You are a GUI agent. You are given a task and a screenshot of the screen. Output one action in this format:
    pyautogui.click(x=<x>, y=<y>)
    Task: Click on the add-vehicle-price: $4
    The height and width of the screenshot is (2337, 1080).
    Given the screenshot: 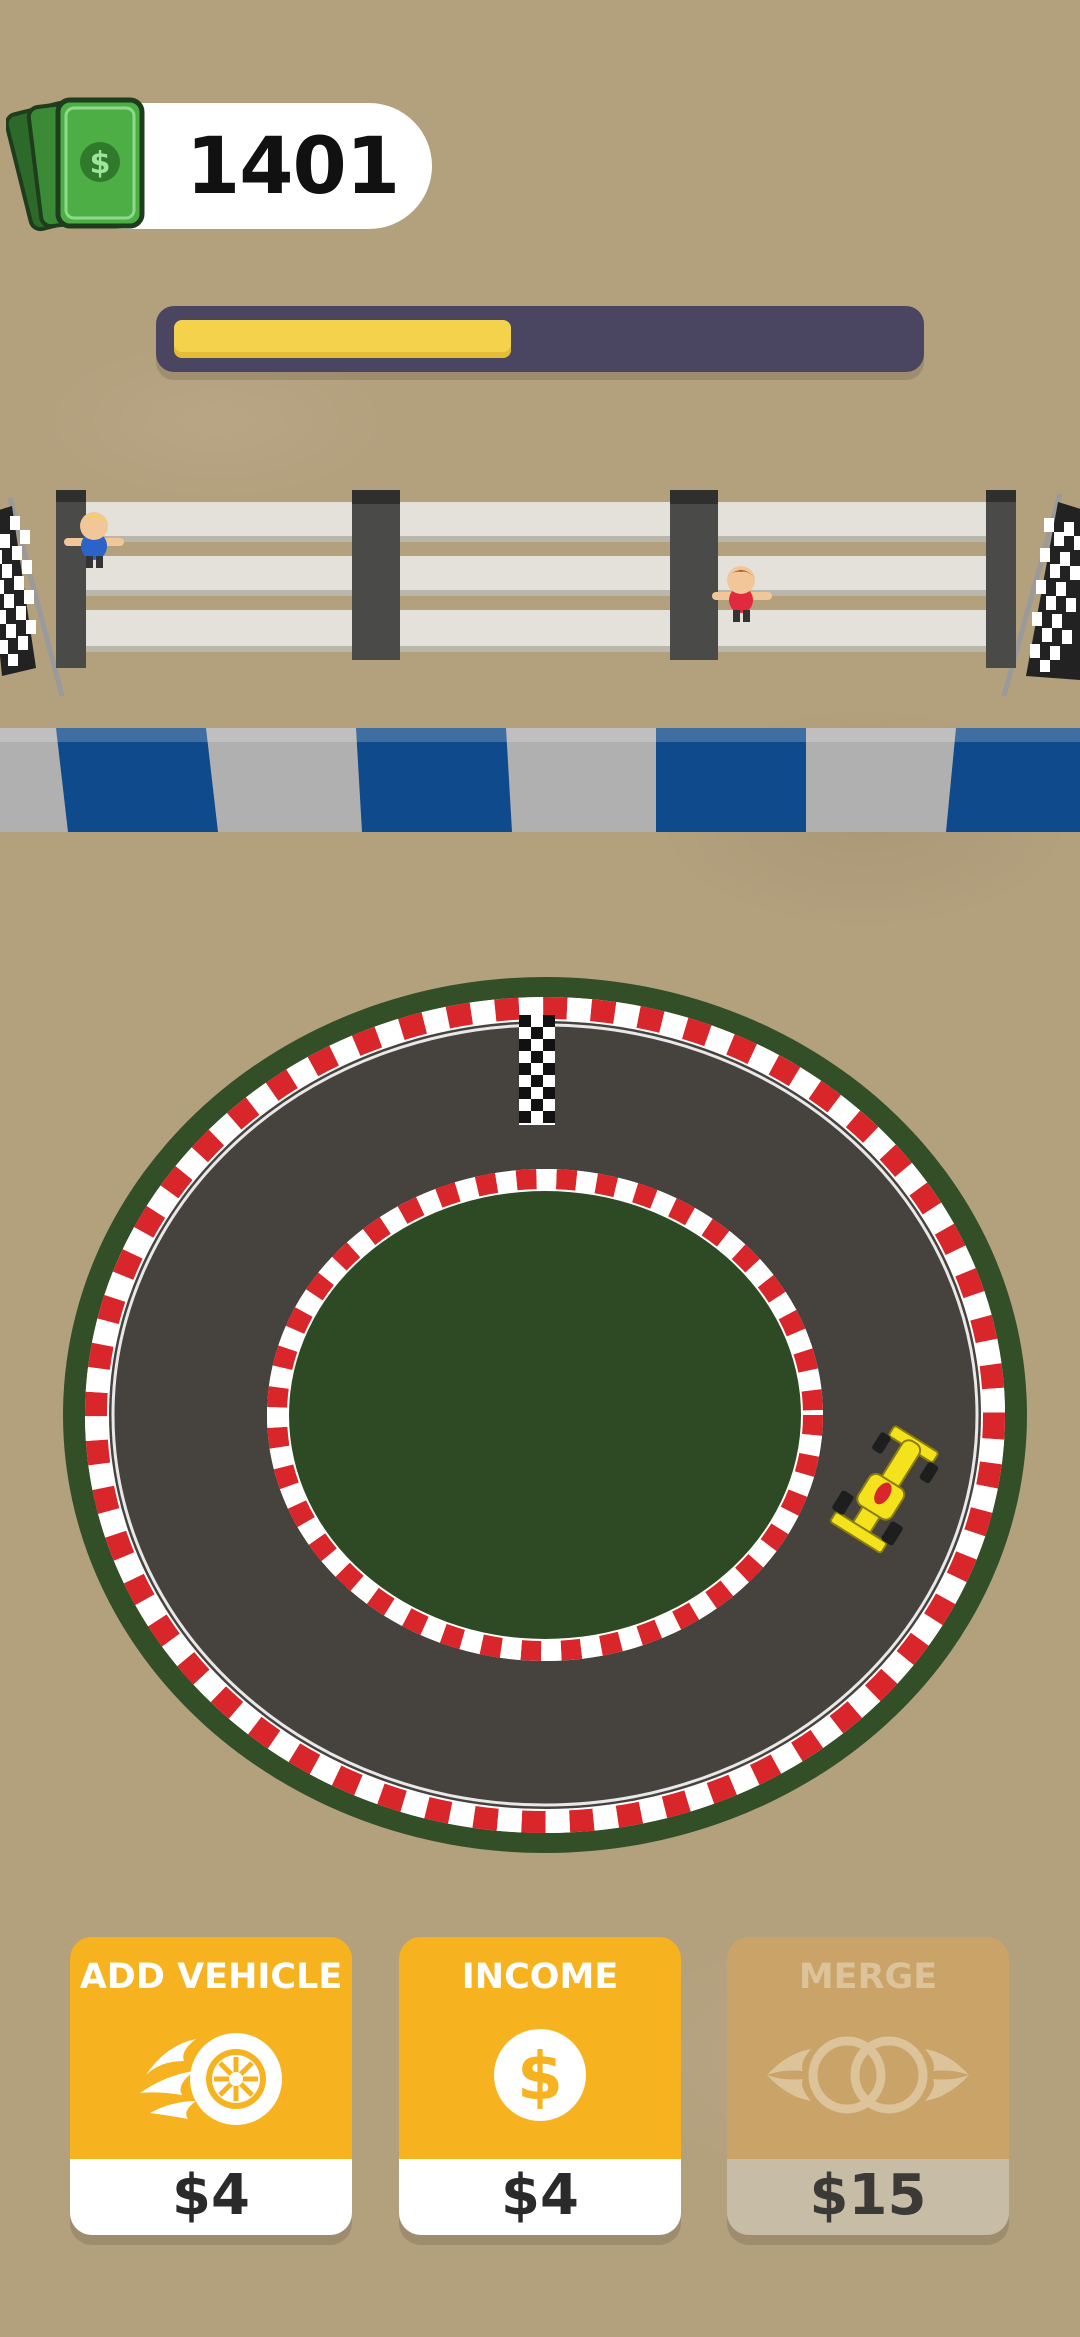 What is the action you would take?
    pyautogui.click(x=211, y=2195)
    